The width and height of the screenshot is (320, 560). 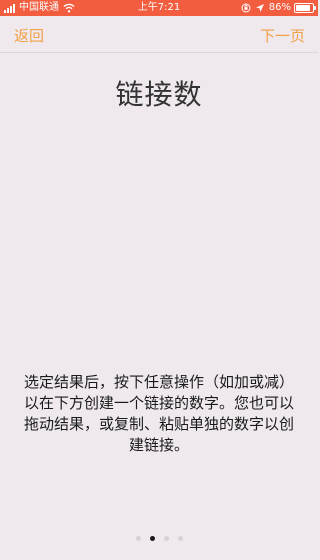 I want to click on battery-fill, so click(x=303, y=8).